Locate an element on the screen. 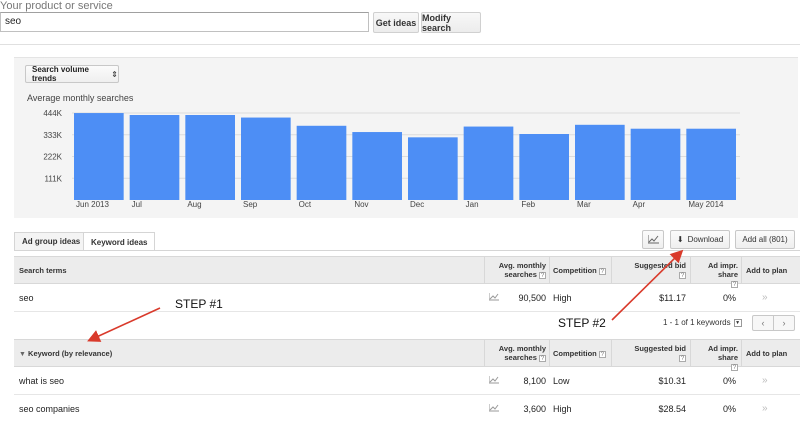 Image resolution: width=800 pixels, height=422 pixels. tab-keyword-ideas: Keyword ideas is located at coordinates (119, 241).